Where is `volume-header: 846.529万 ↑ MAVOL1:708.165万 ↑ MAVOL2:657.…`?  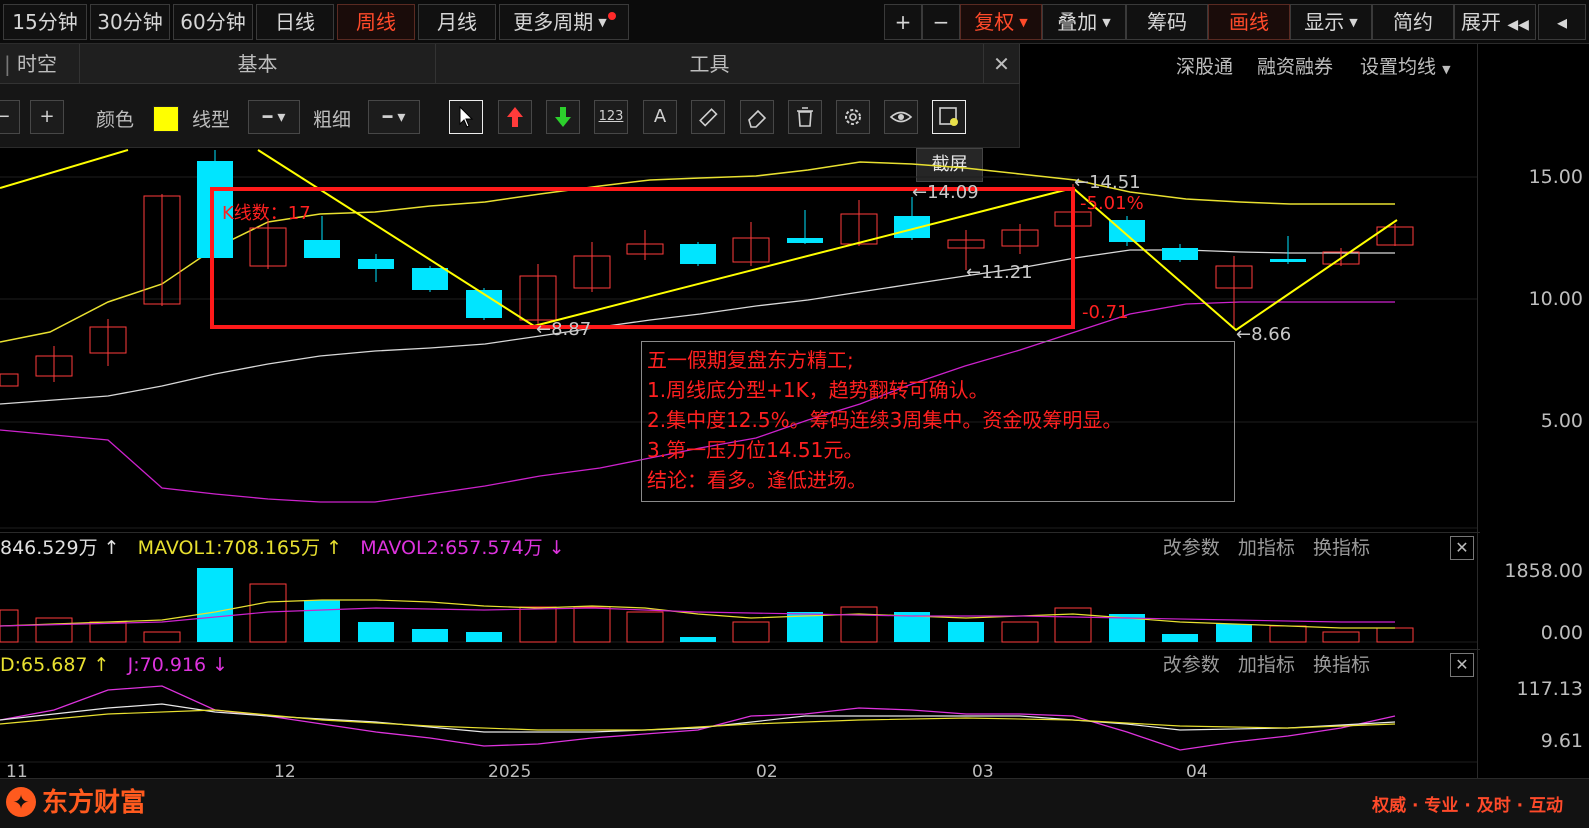 volume-header: 846.529万 ↑ MAVOL1:708.165万 ↑ MAVOL2:657.… is located at coordinates (740, 547).